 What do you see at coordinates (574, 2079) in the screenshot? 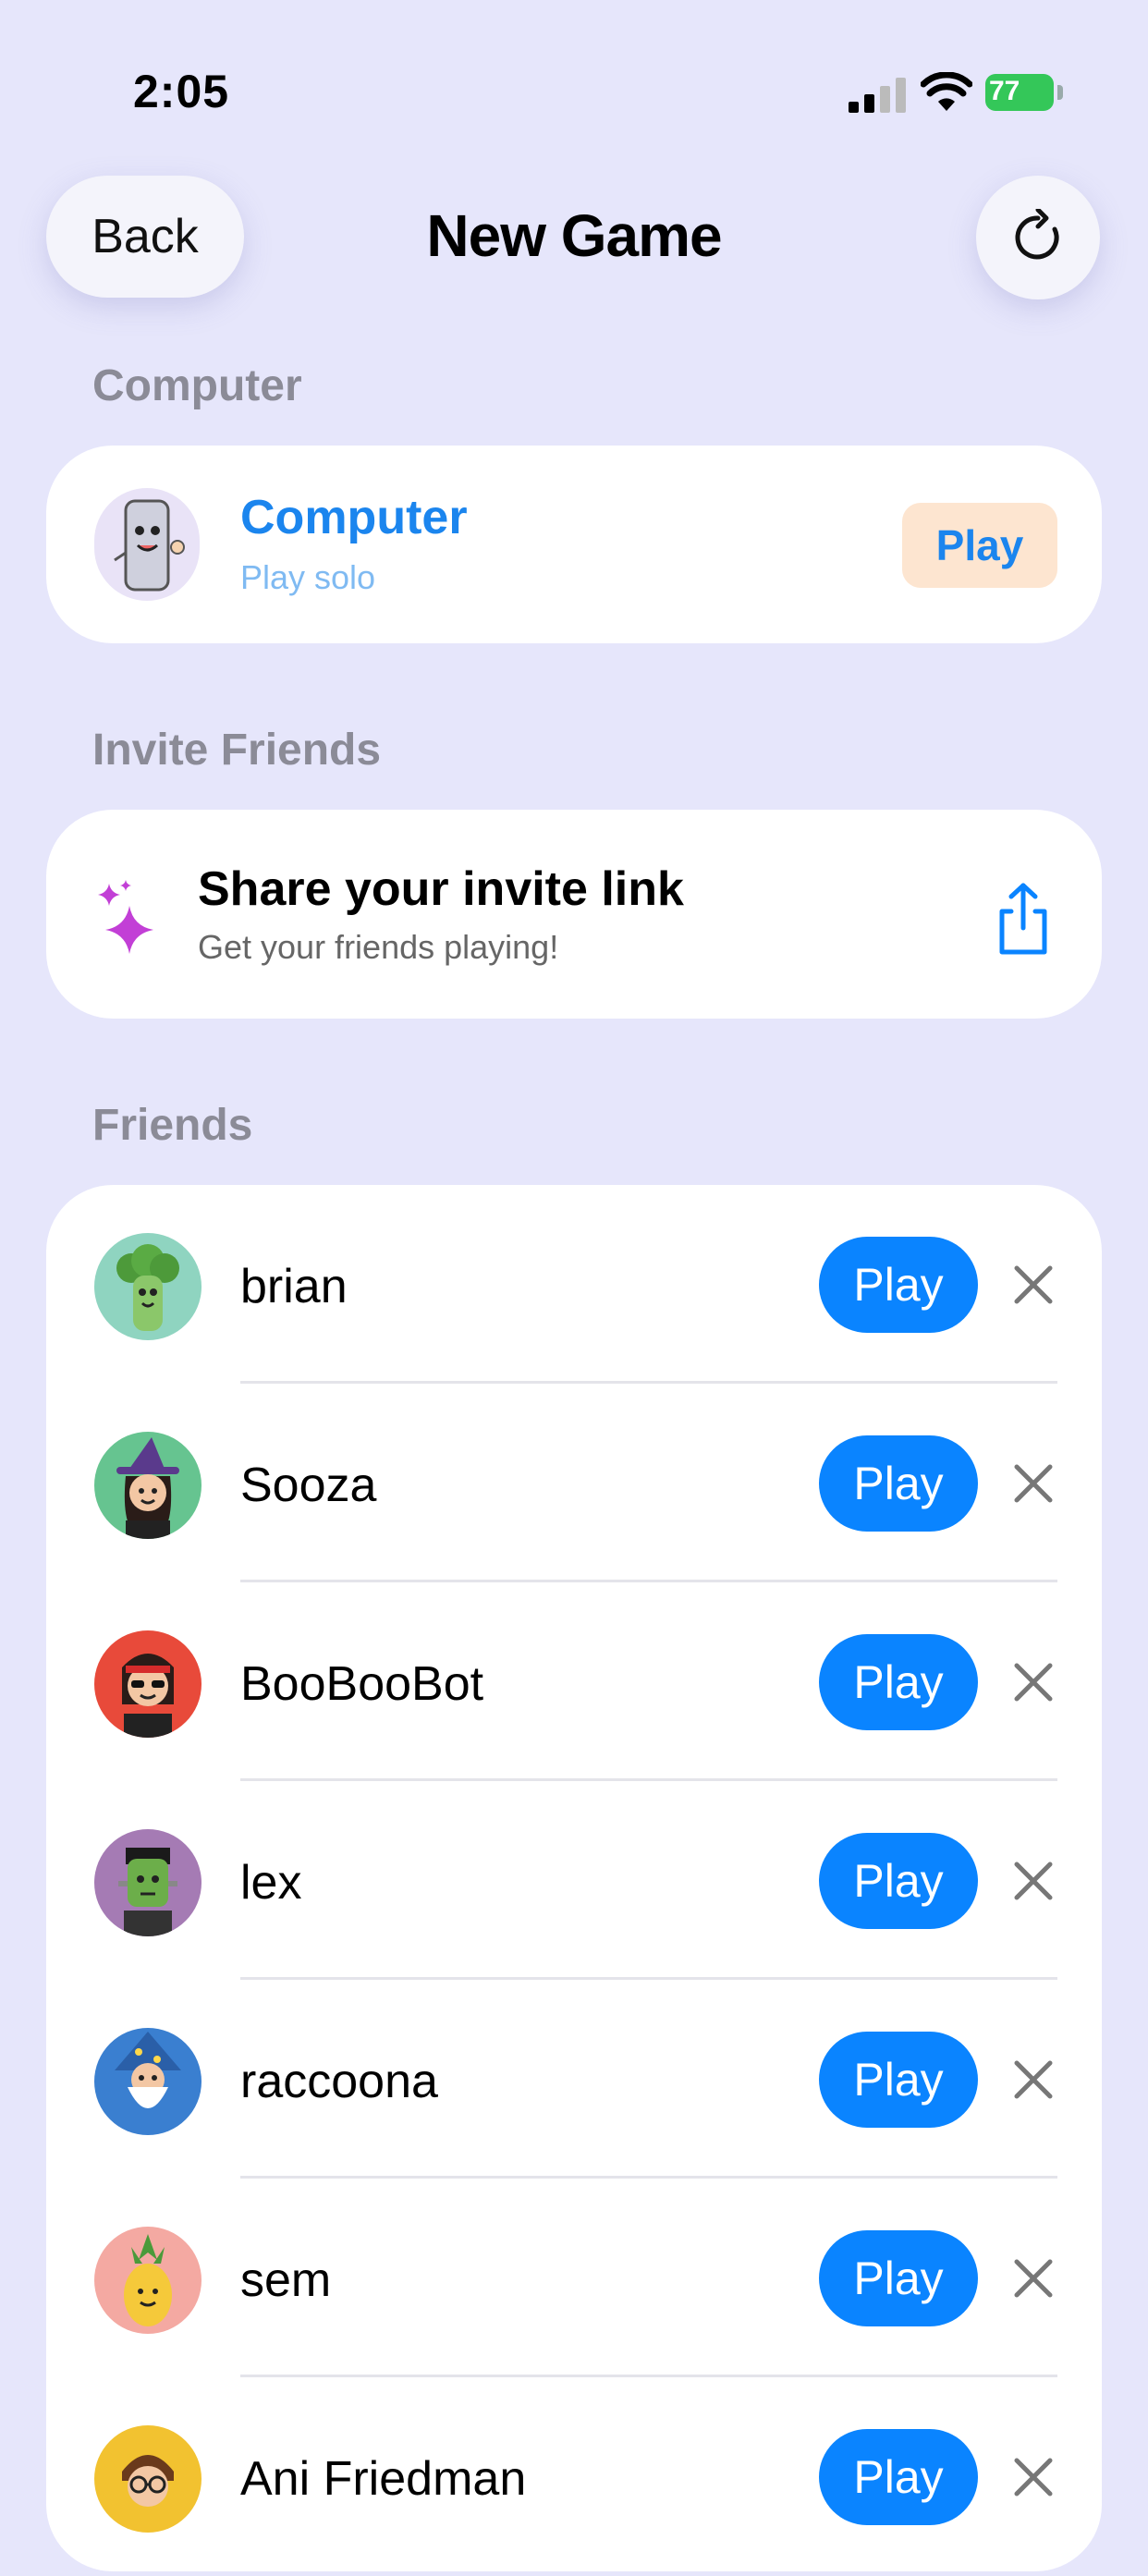
I see `friend-row: raccoona Play` at bounding box center [574, 2079].